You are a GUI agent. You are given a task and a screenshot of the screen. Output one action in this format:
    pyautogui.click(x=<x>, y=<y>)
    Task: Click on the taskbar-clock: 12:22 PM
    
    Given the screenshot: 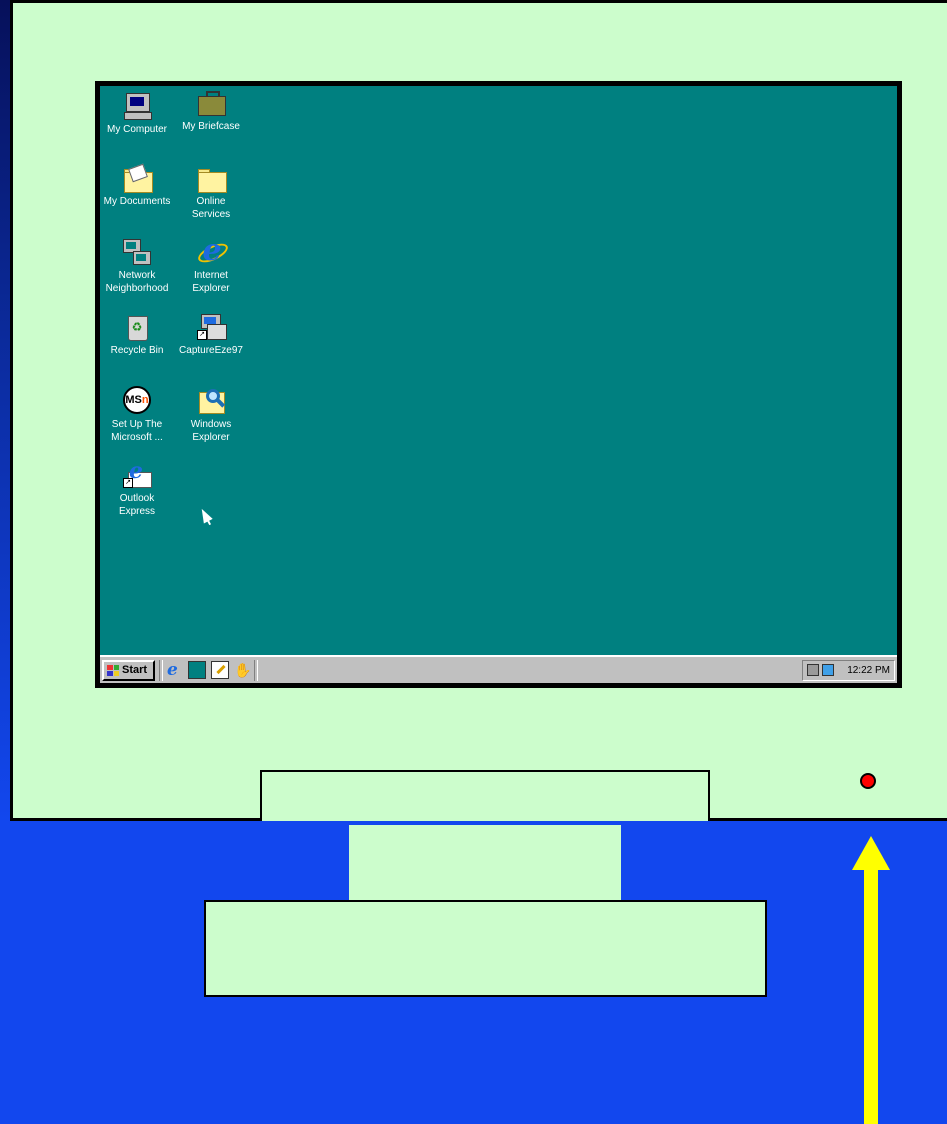 What is the action you would take?
    pyautogui.click(x=868, y=670)
    